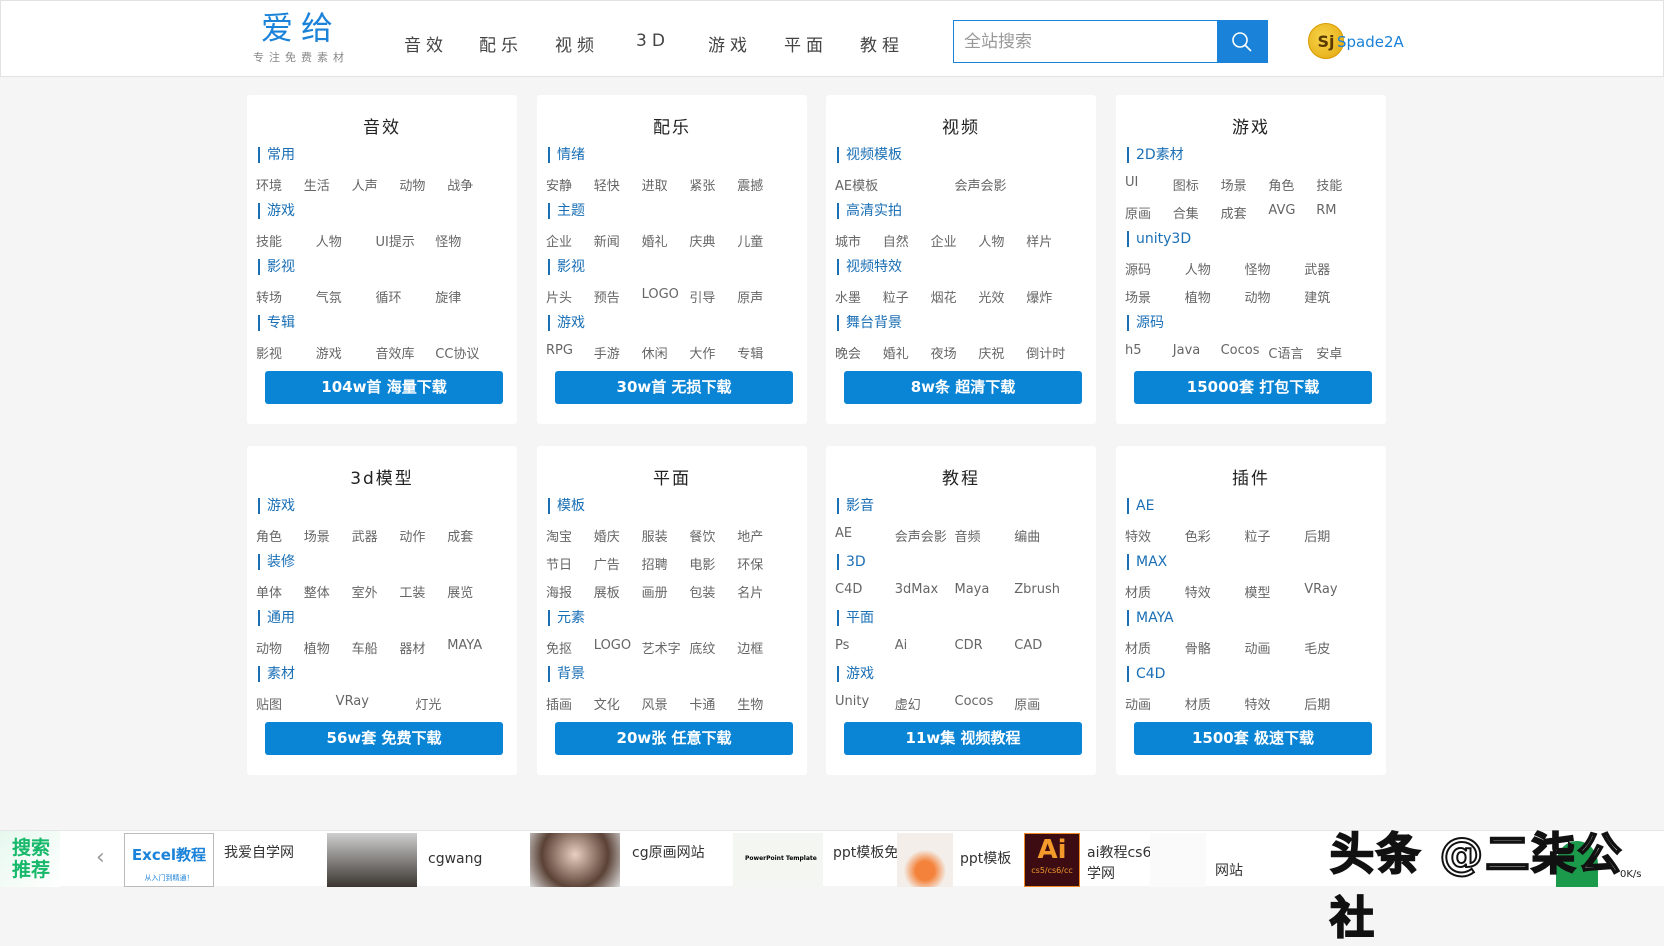  I want to click on tag-link: 紧张, so click(713, 184).